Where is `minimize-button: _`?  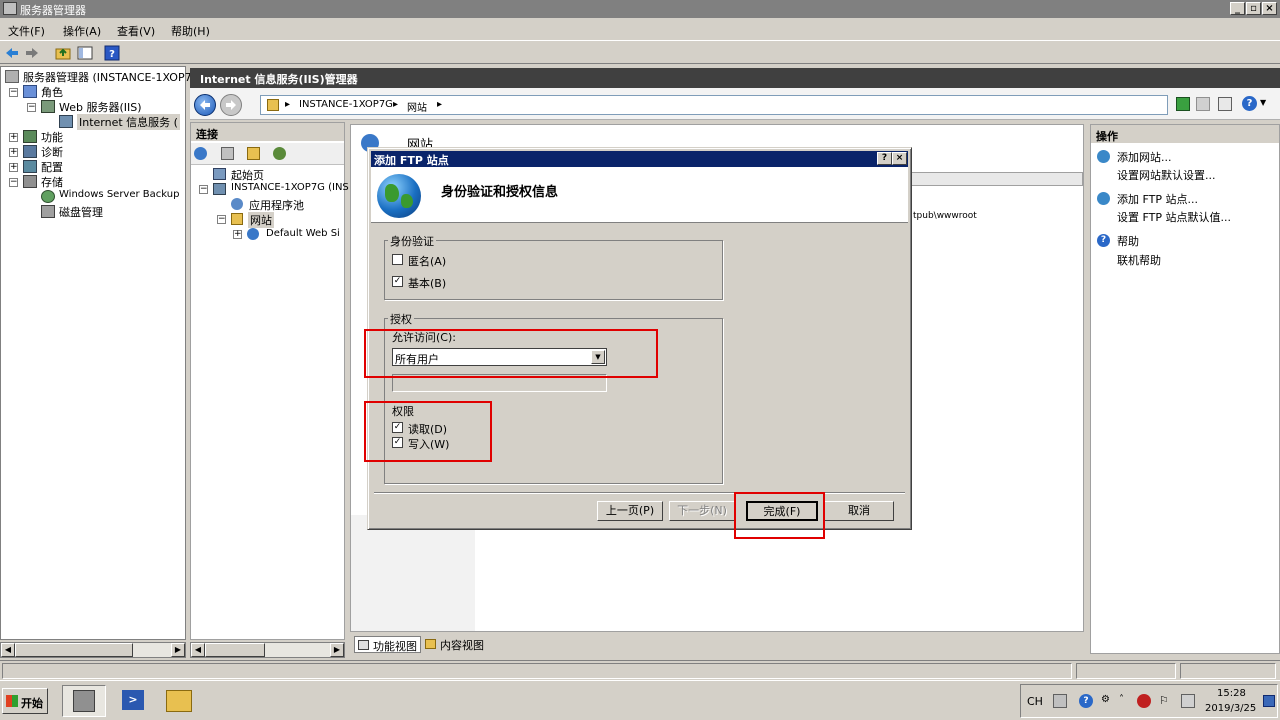
minimize-button: _ is located at coordinates (1237, 8).